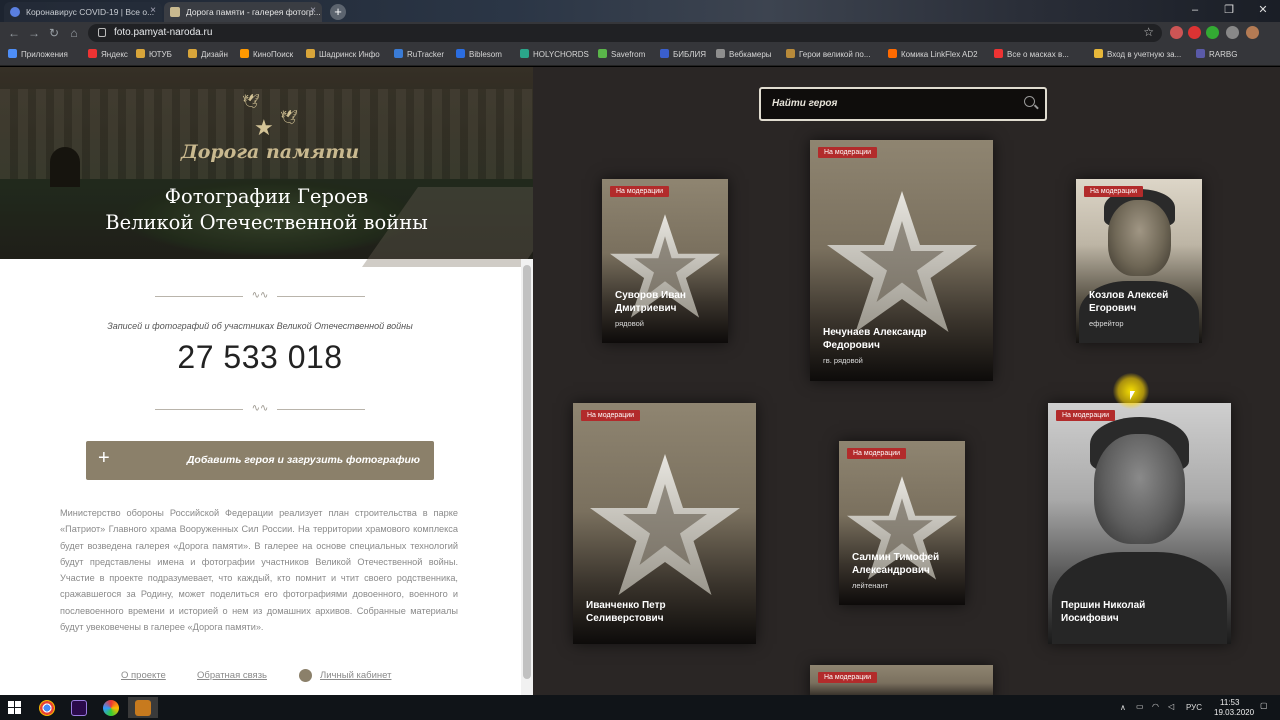 The width and height of the screenshot is (1280, 720). What do you see at coordinates (626, 612) in the screenshot?
I see `hero-name: Иванченко Петр Селиверстович` at bounding box center [626, 612].